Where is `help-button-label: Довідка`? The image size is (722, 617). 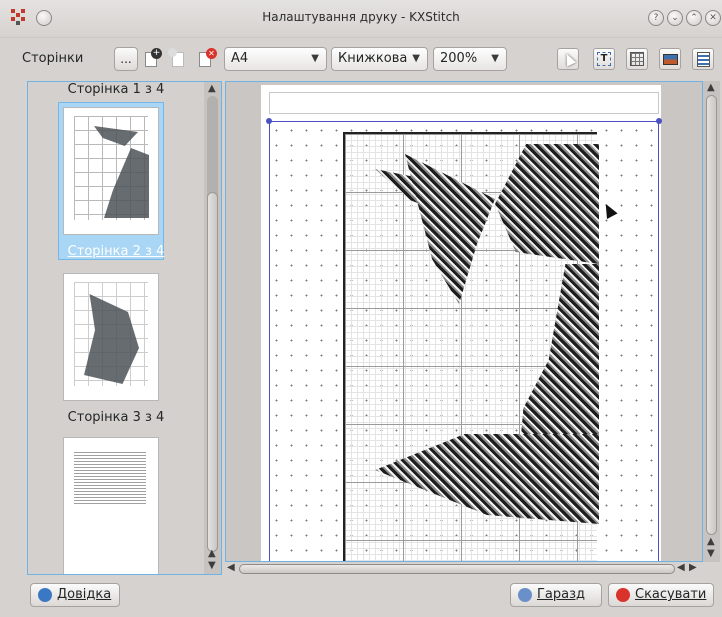 help-button-label: Довідка is located at coordinates (84, 594).